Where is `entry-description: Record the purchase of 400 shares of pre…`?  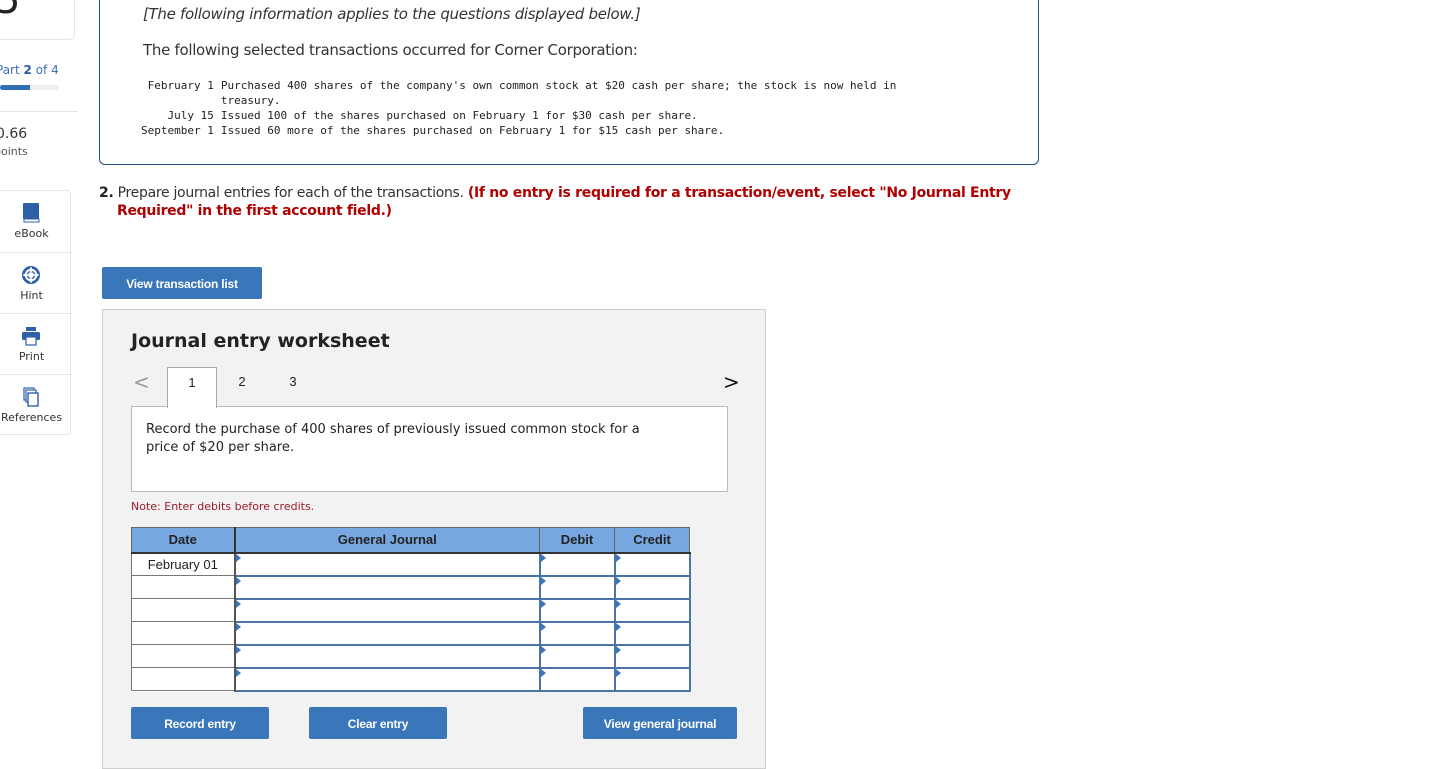
entry-description: Record the purchase of 400 shares of pre… is located at coordinates (393, 438).